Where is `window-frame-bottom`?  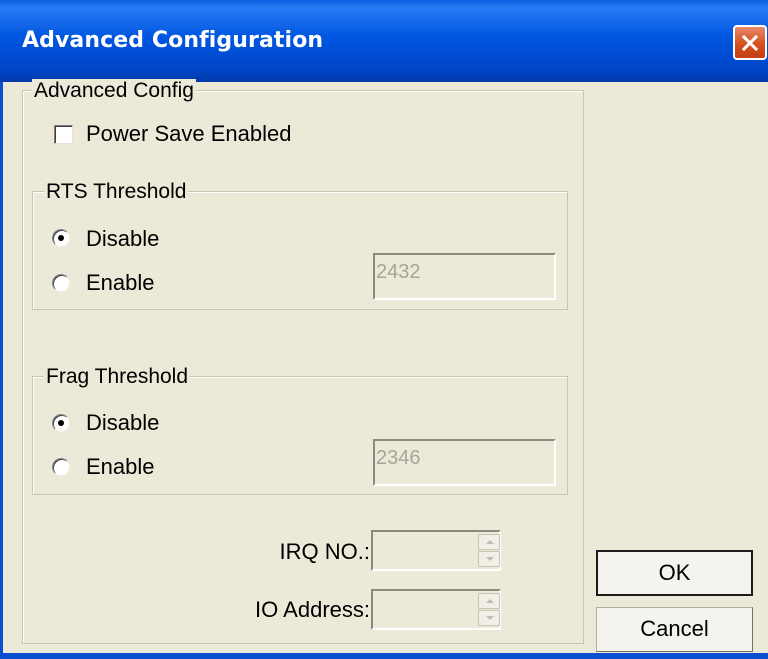
window-frame-bottom is located at coordinates (384, 656).